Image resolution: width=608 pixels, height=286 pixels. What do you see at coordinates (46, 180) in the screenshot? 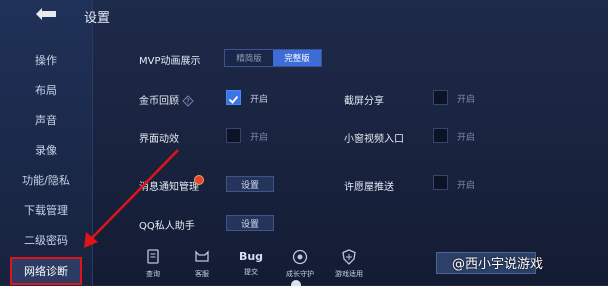
I see `sidebar-item-privacy: 功能/隐私` at bounding box center [46, 180].